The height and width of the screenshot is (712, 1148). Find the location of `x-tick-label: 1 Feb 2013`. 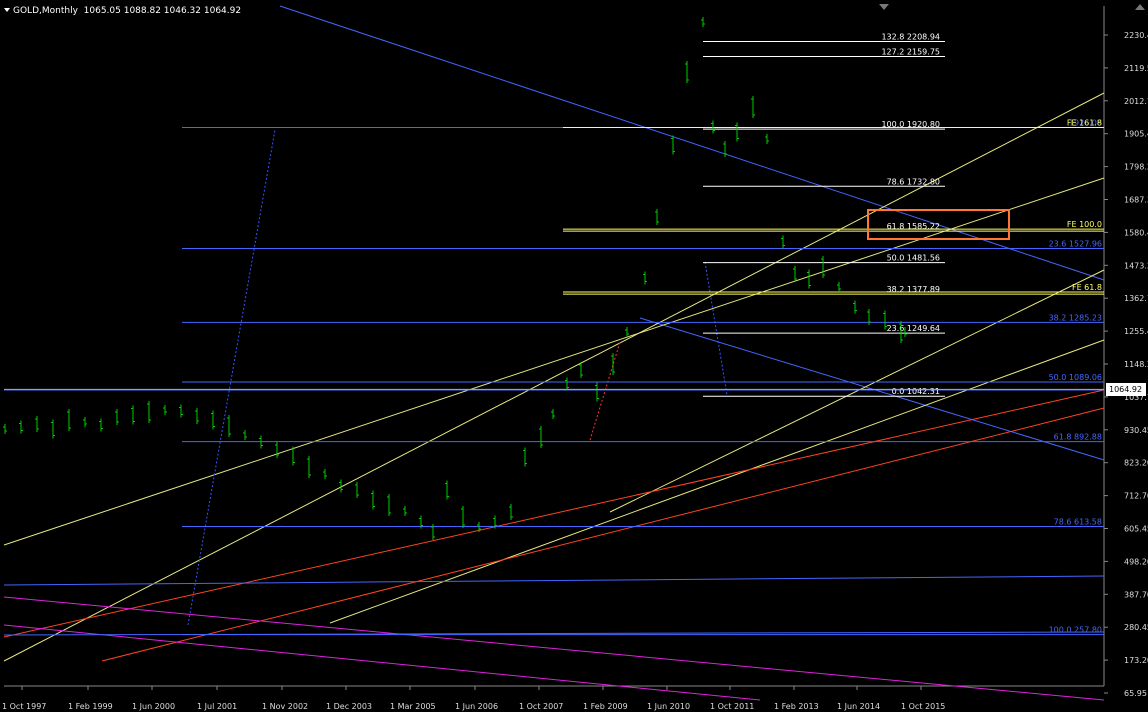

x-tick-label: 1 Feb 2013 is located at coordinates (796, 706).